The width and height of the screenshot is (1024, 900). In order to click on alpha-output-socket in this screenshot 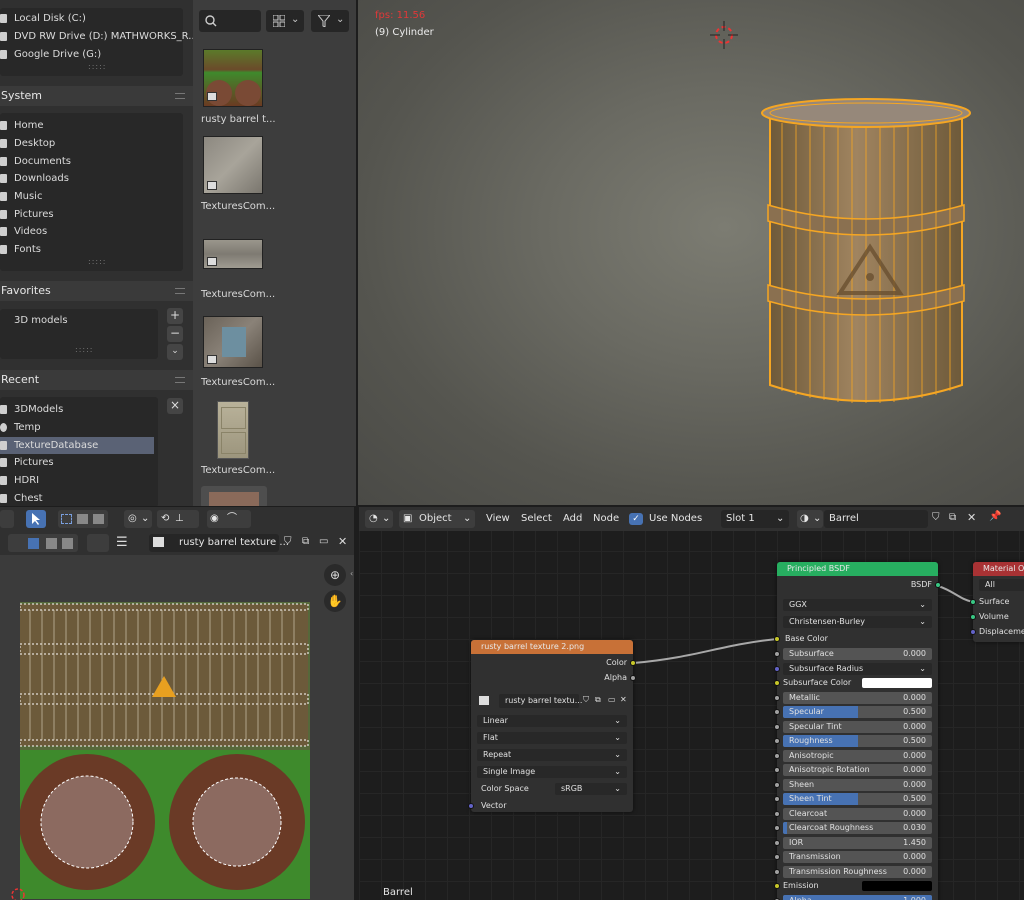, I will do `click(633, 678)`.